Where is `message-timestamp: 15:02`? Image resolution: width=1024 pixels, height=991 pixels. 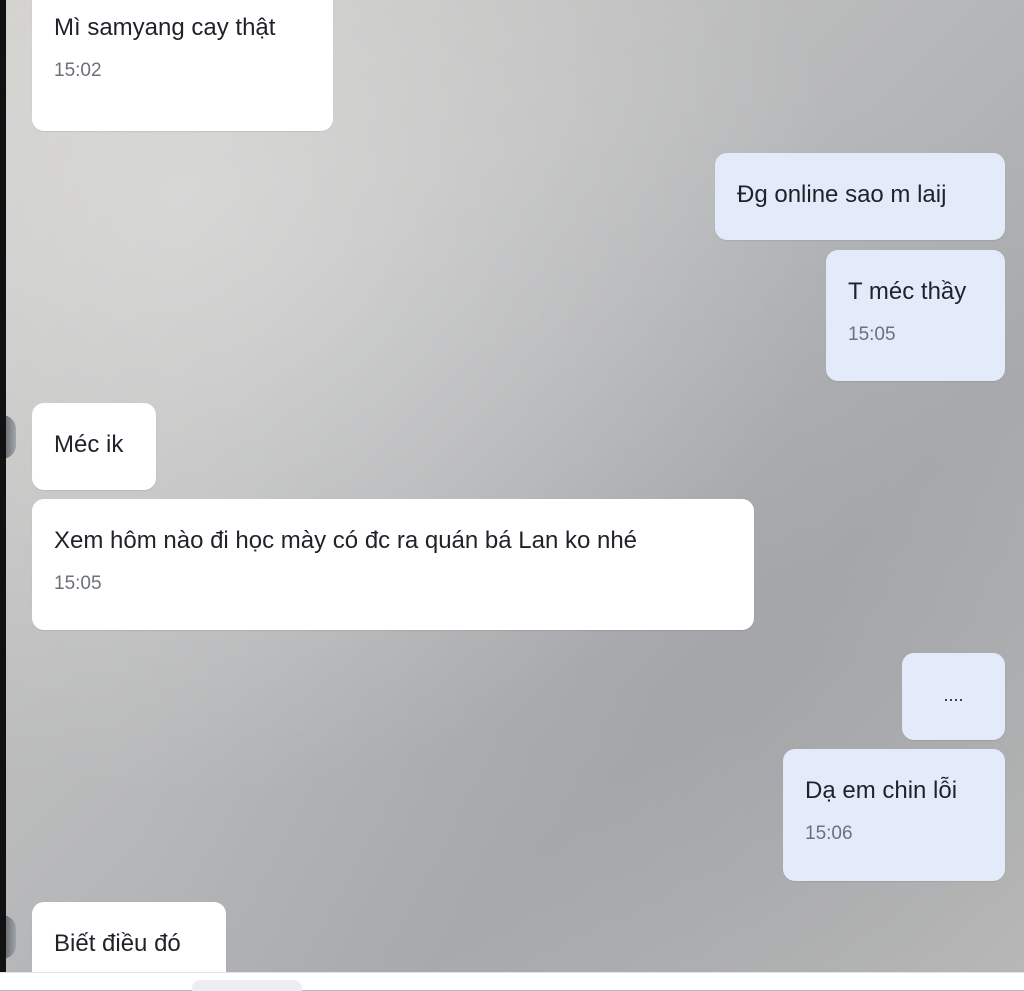 message-timestamp: 15:02 is located at coordinates (78, 70).